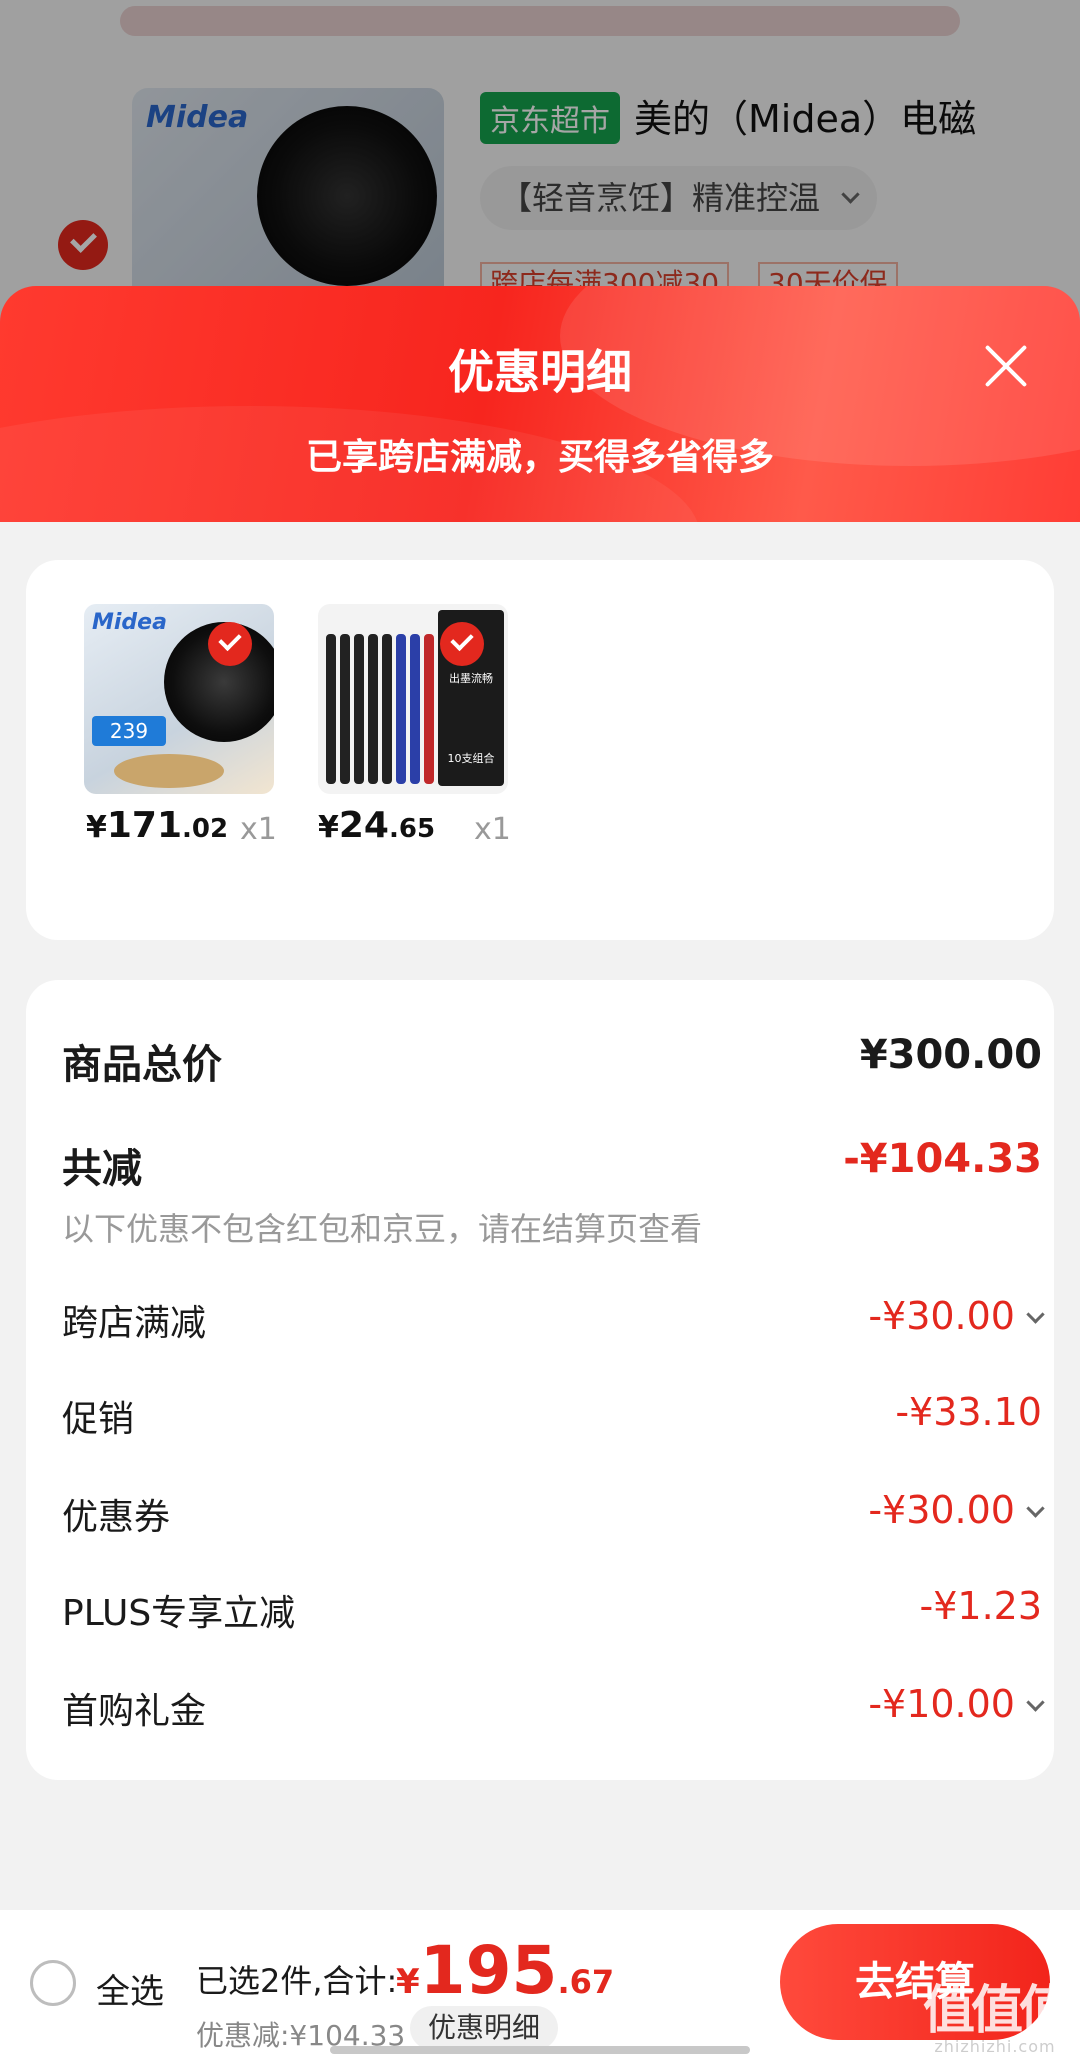  Describe the element at coordinates (377, 825) in the screenshot. I see `product-price: ¥24.65` at that location.